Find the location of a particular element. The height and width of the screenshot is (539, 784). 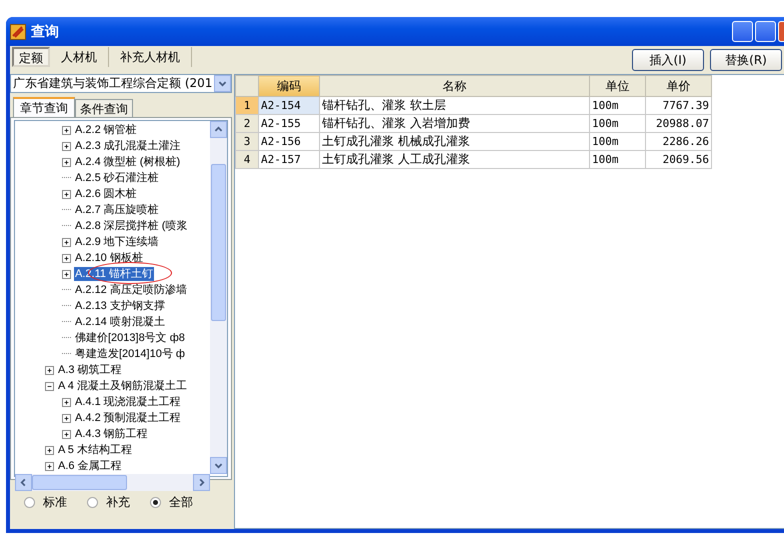

action-button: 替换(R) is located at coordinates (746, 60).